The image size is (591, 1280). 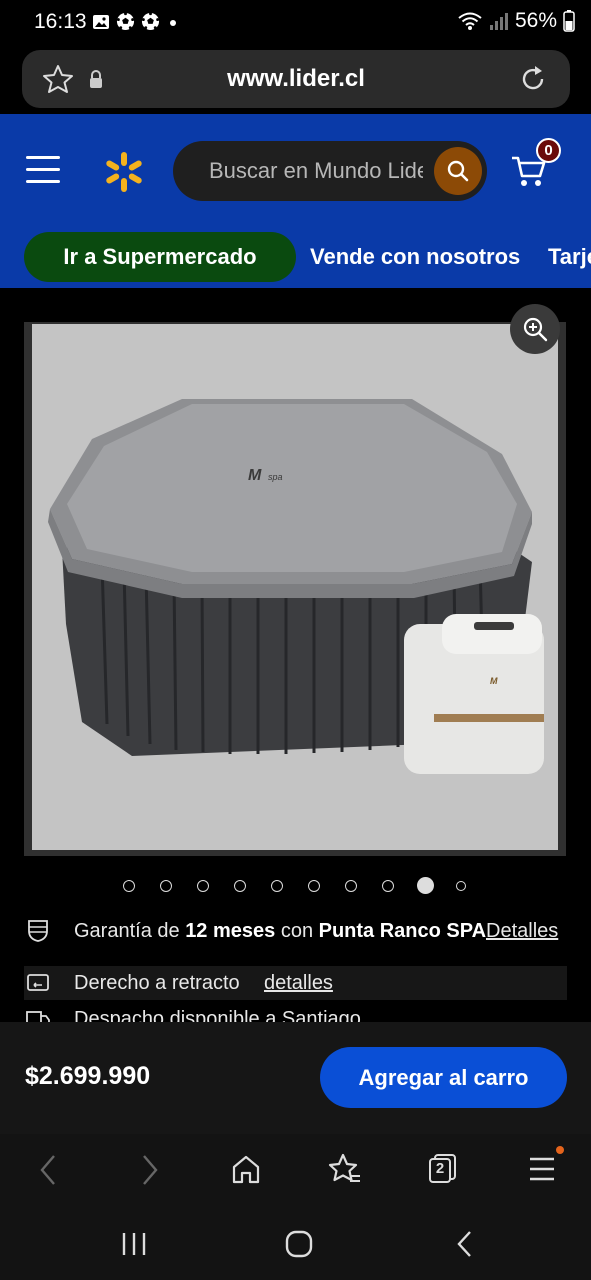 What do you see at coordinates (548, 150) in the screenshot?
I see `cart-count-badge: 0` at bounding box center [548, 150].